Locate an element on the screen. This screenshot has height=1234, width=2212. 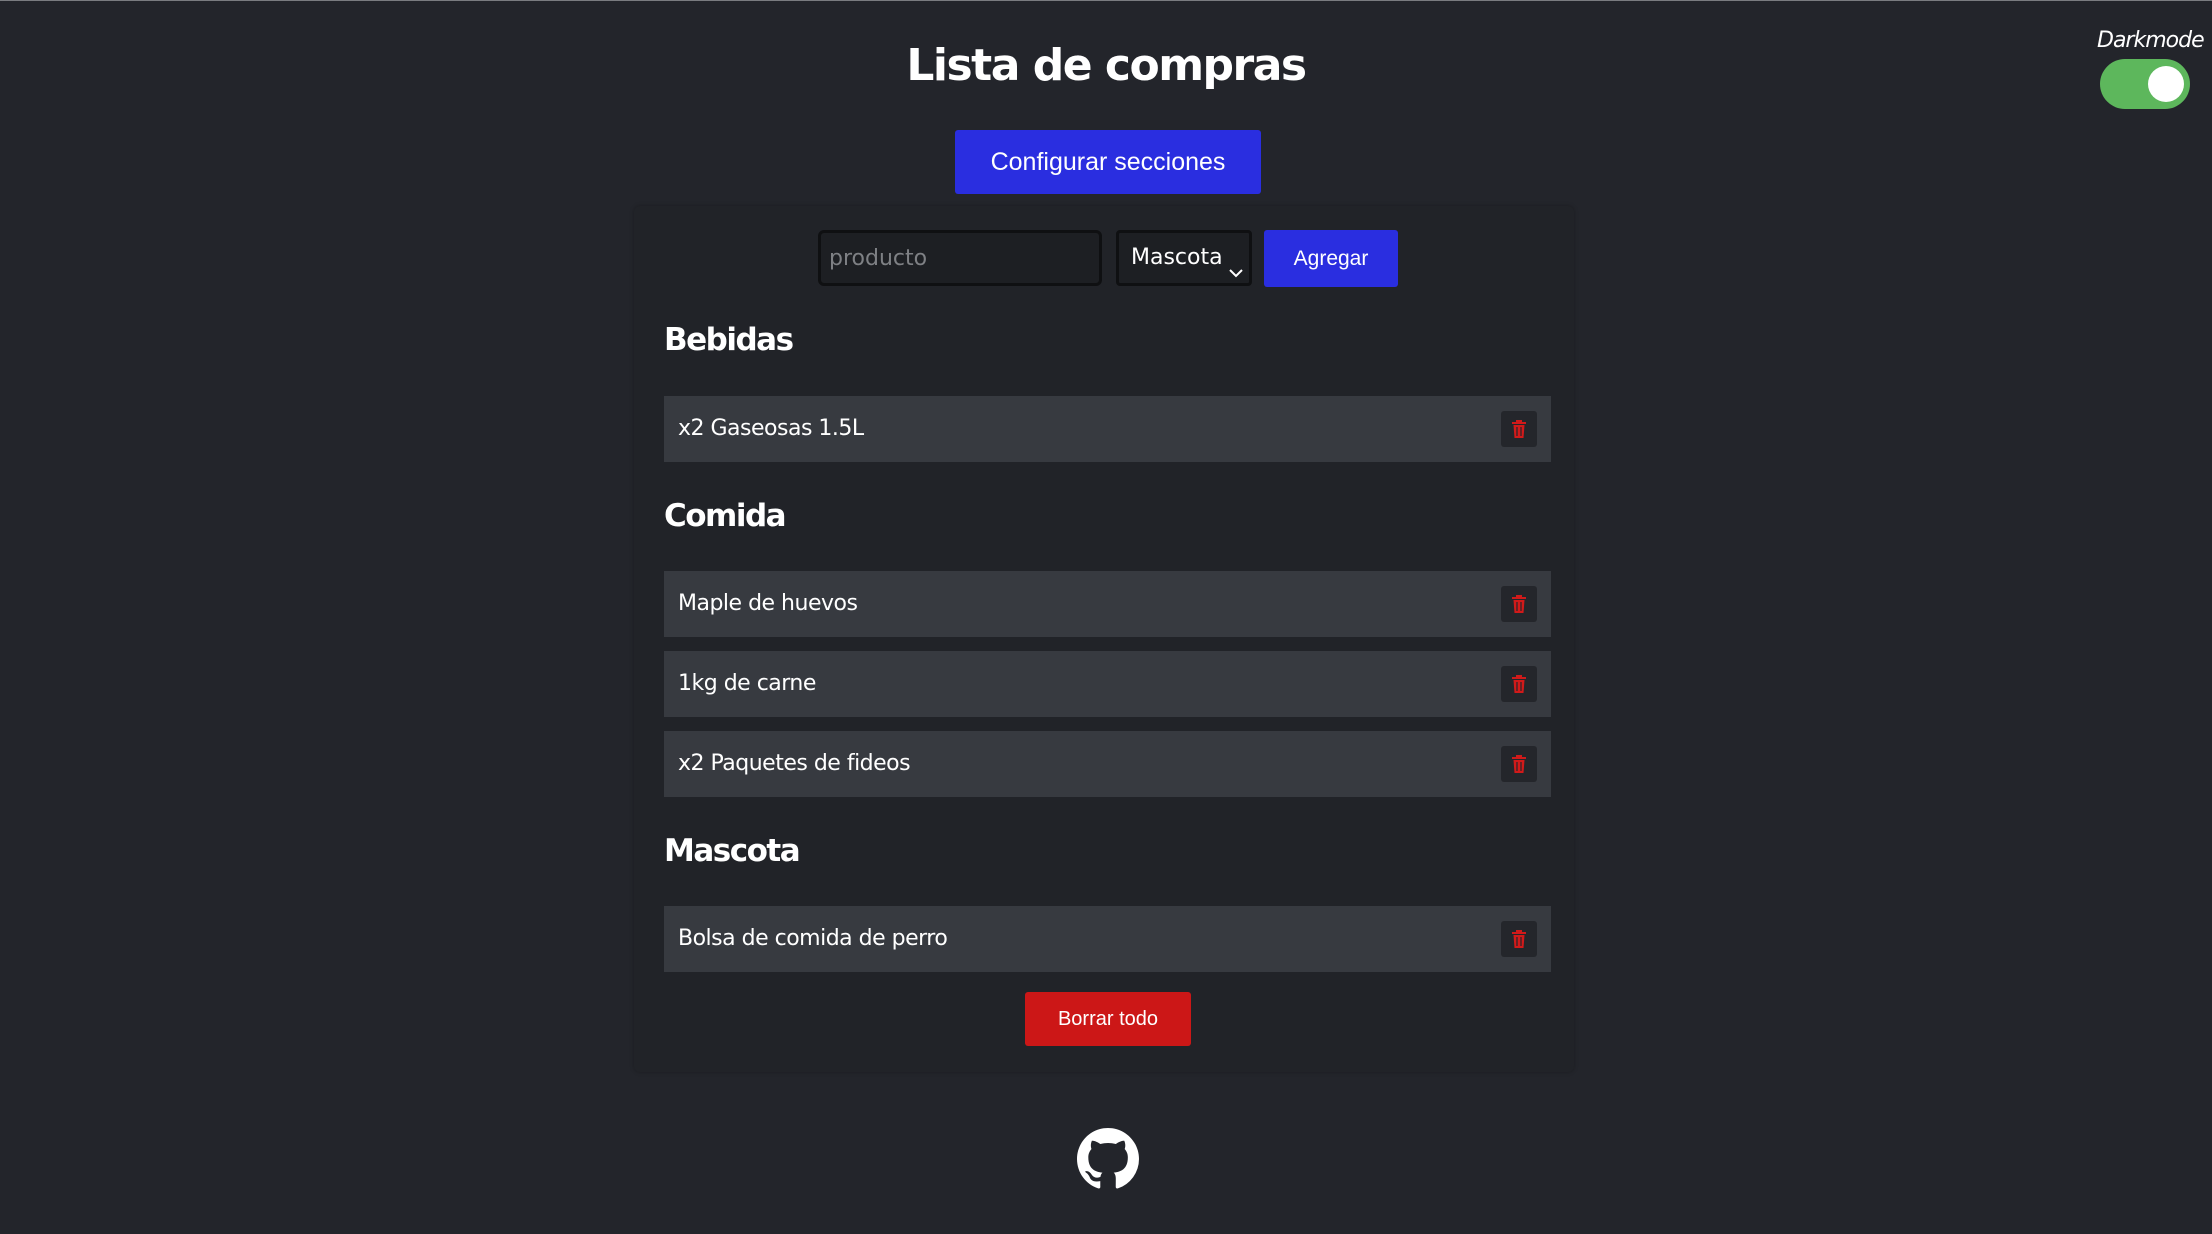
configure-sections-button: Configurar secciones is located at coordinates (1108, 162).